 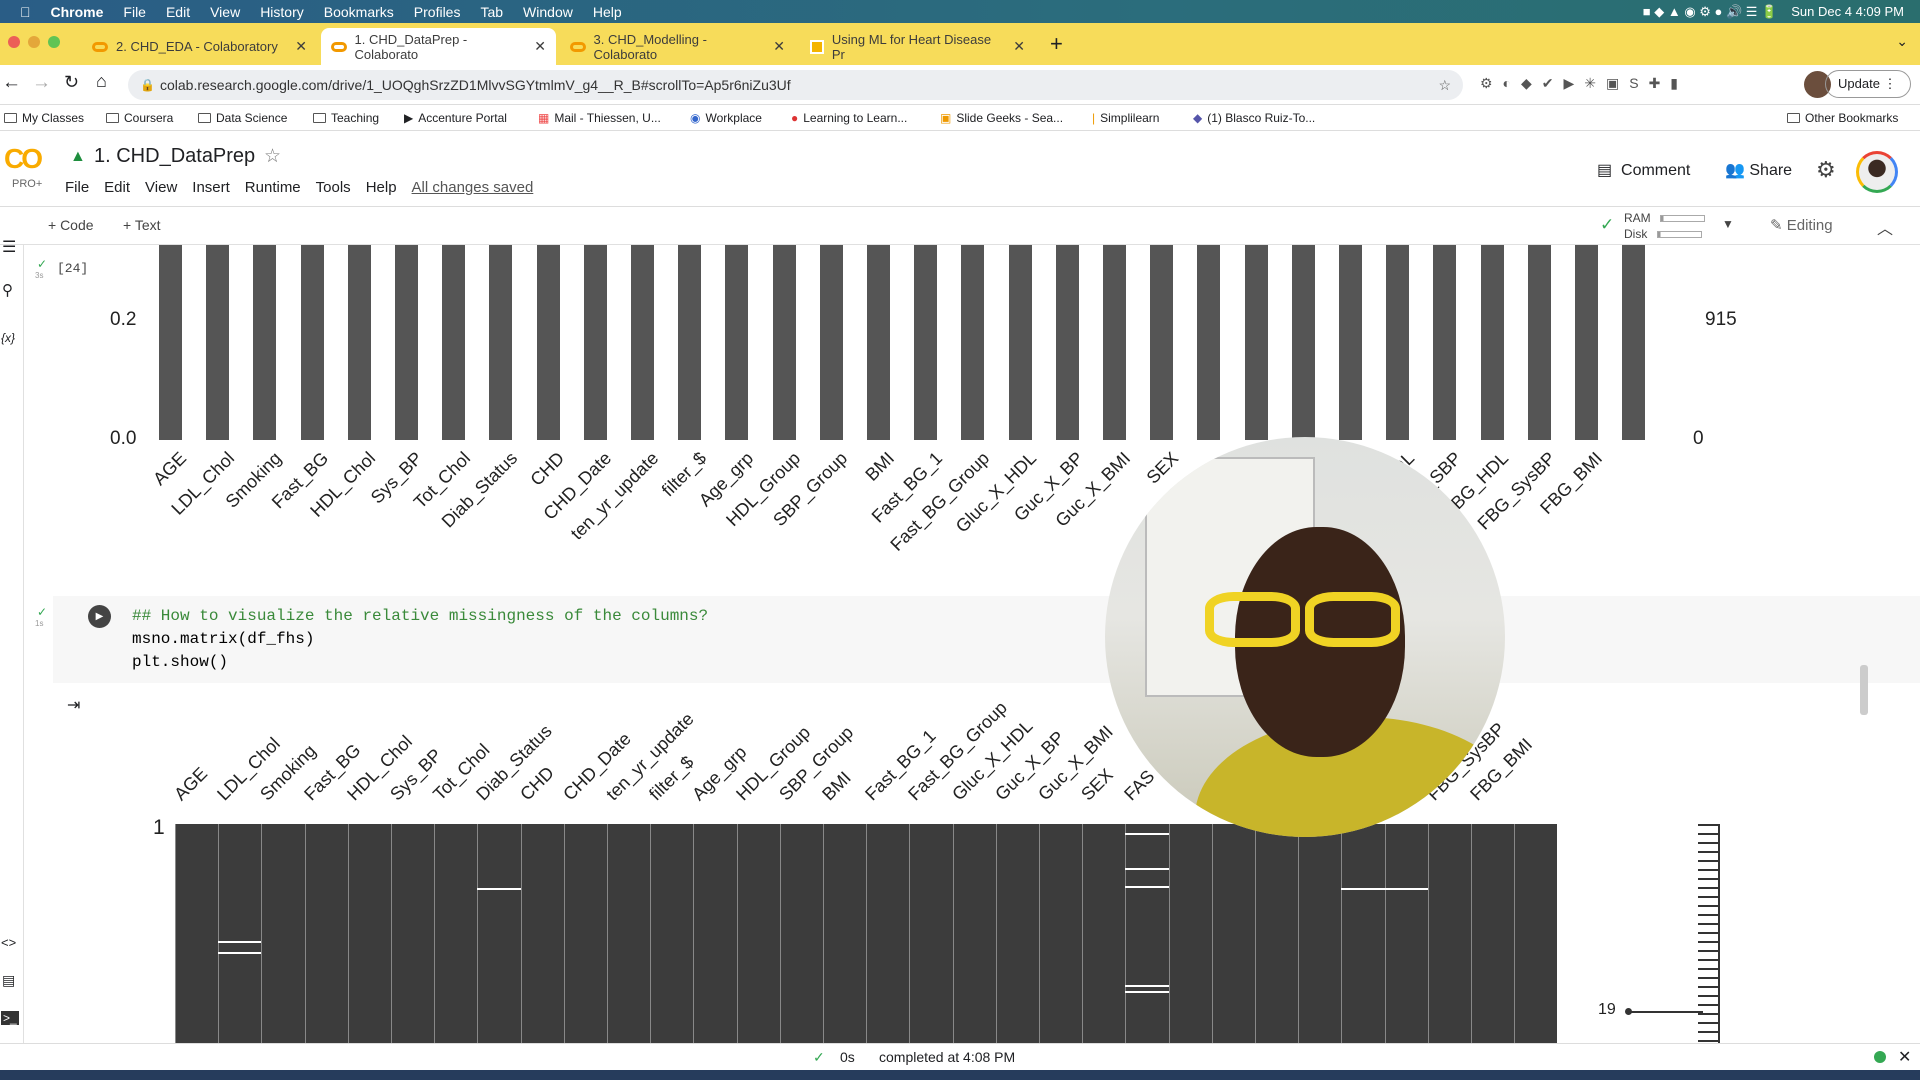 What do you see at coordinates (71, 225) in the screenshot?
I see `add-code-button: + Code` at bounding box center [71, 225].